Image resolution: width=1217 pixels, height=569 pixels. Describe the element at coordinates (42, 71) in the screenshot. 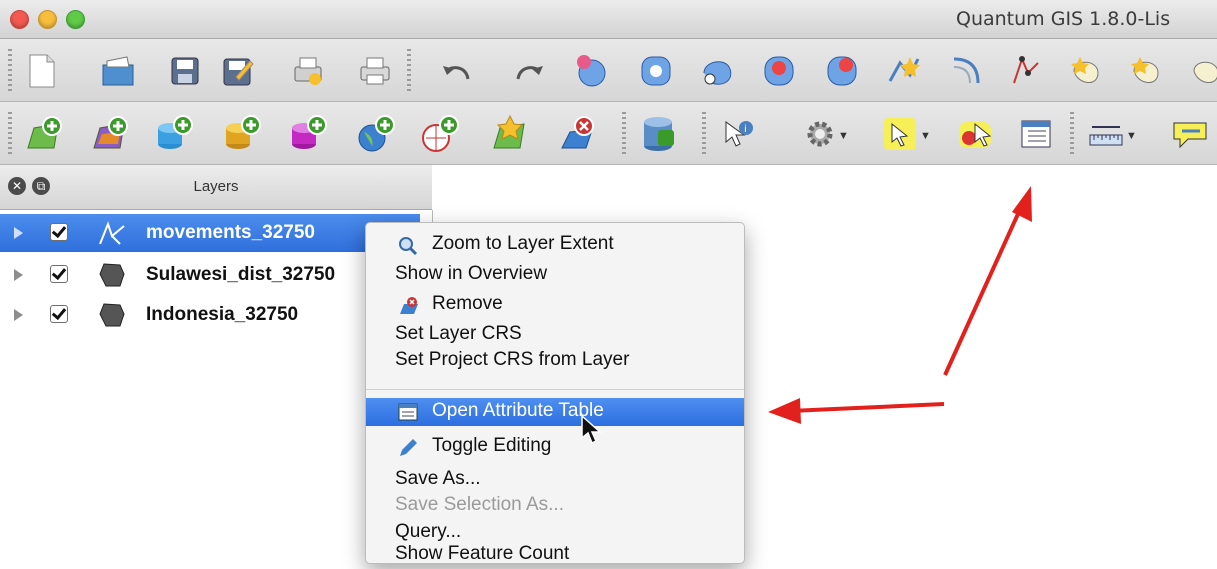

I see `new-project-icon` at that location.